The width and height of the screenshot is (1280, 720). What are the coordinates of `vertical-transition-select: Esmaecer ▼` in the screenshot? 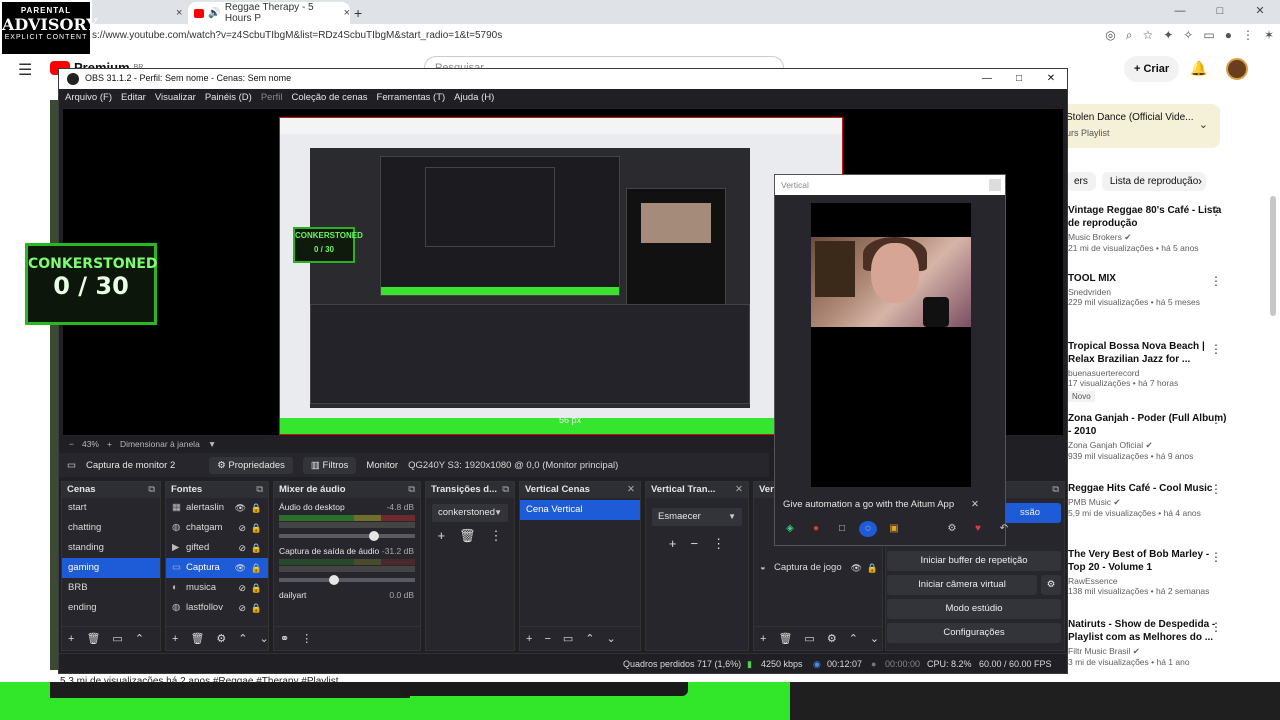 It's located at (697, 517).